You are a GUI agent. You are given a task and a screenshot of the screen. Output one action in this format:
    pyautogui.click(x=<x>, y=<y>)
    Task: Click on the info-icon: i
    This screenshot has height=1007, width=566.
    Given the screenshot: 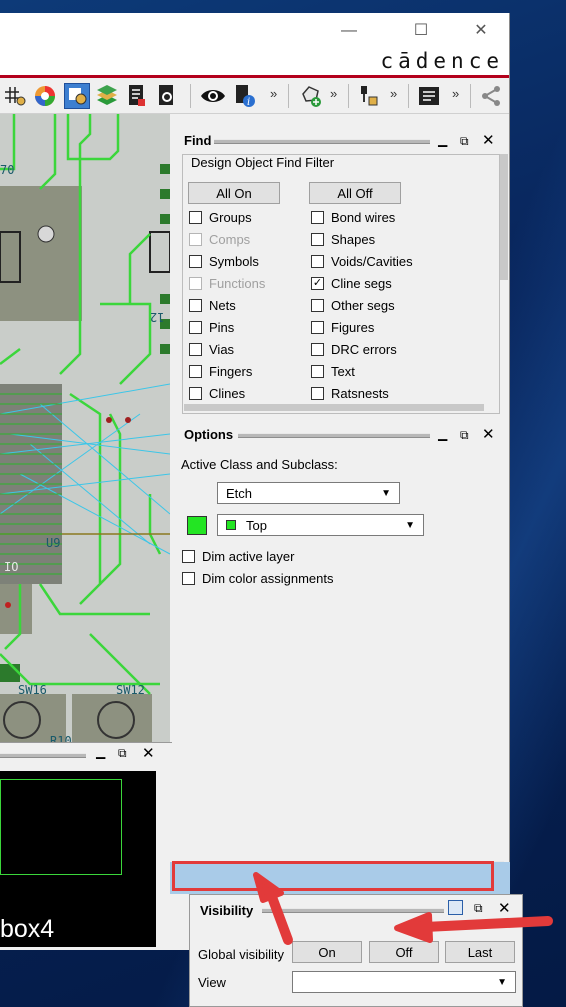 What is the action you would take?
    pyautogui.click(x=245, y=96)
    